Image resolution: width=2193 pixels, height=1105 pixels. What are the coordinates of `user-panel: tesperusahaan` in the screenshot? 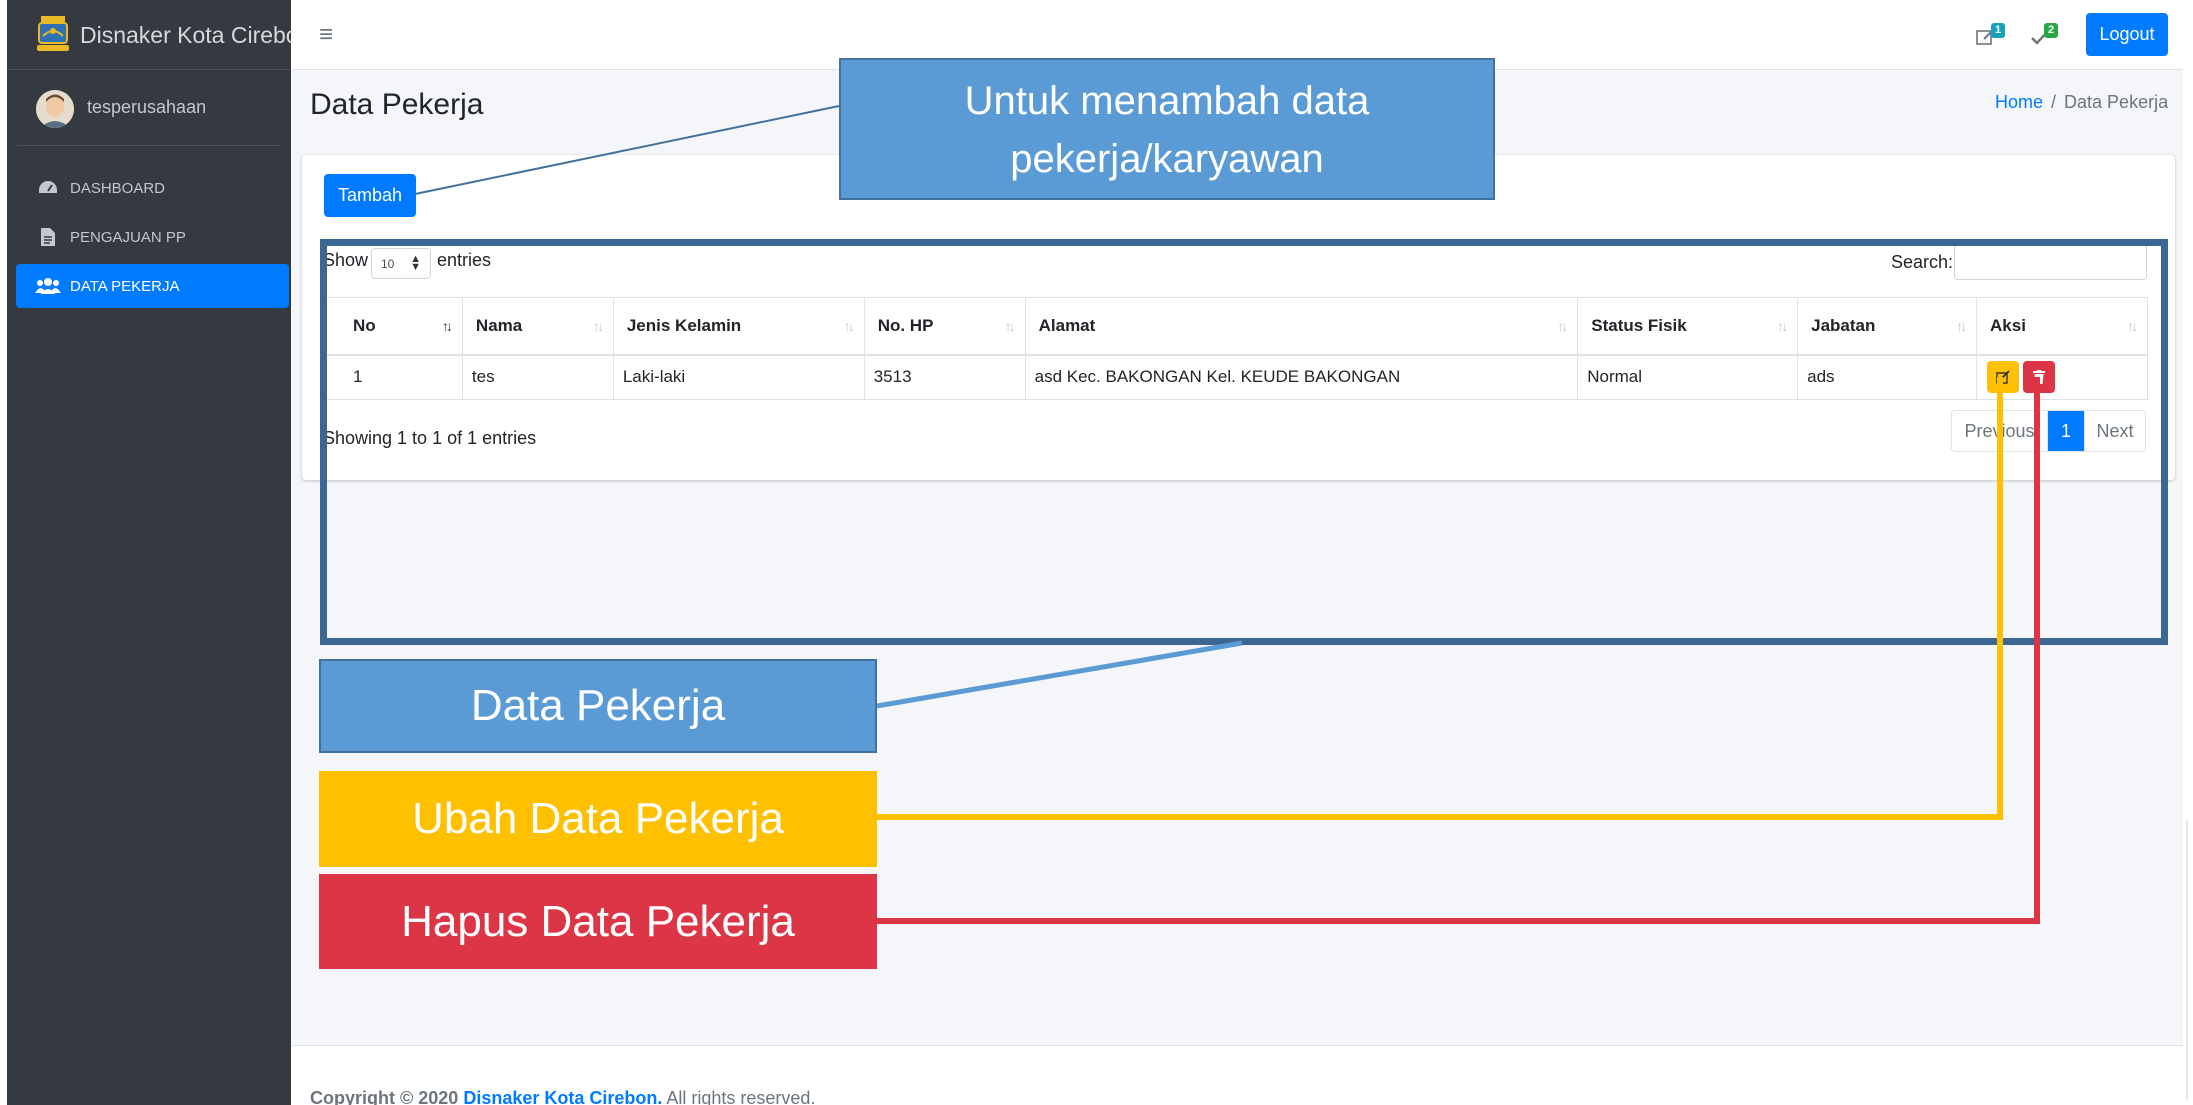 It's located at (149, 109).